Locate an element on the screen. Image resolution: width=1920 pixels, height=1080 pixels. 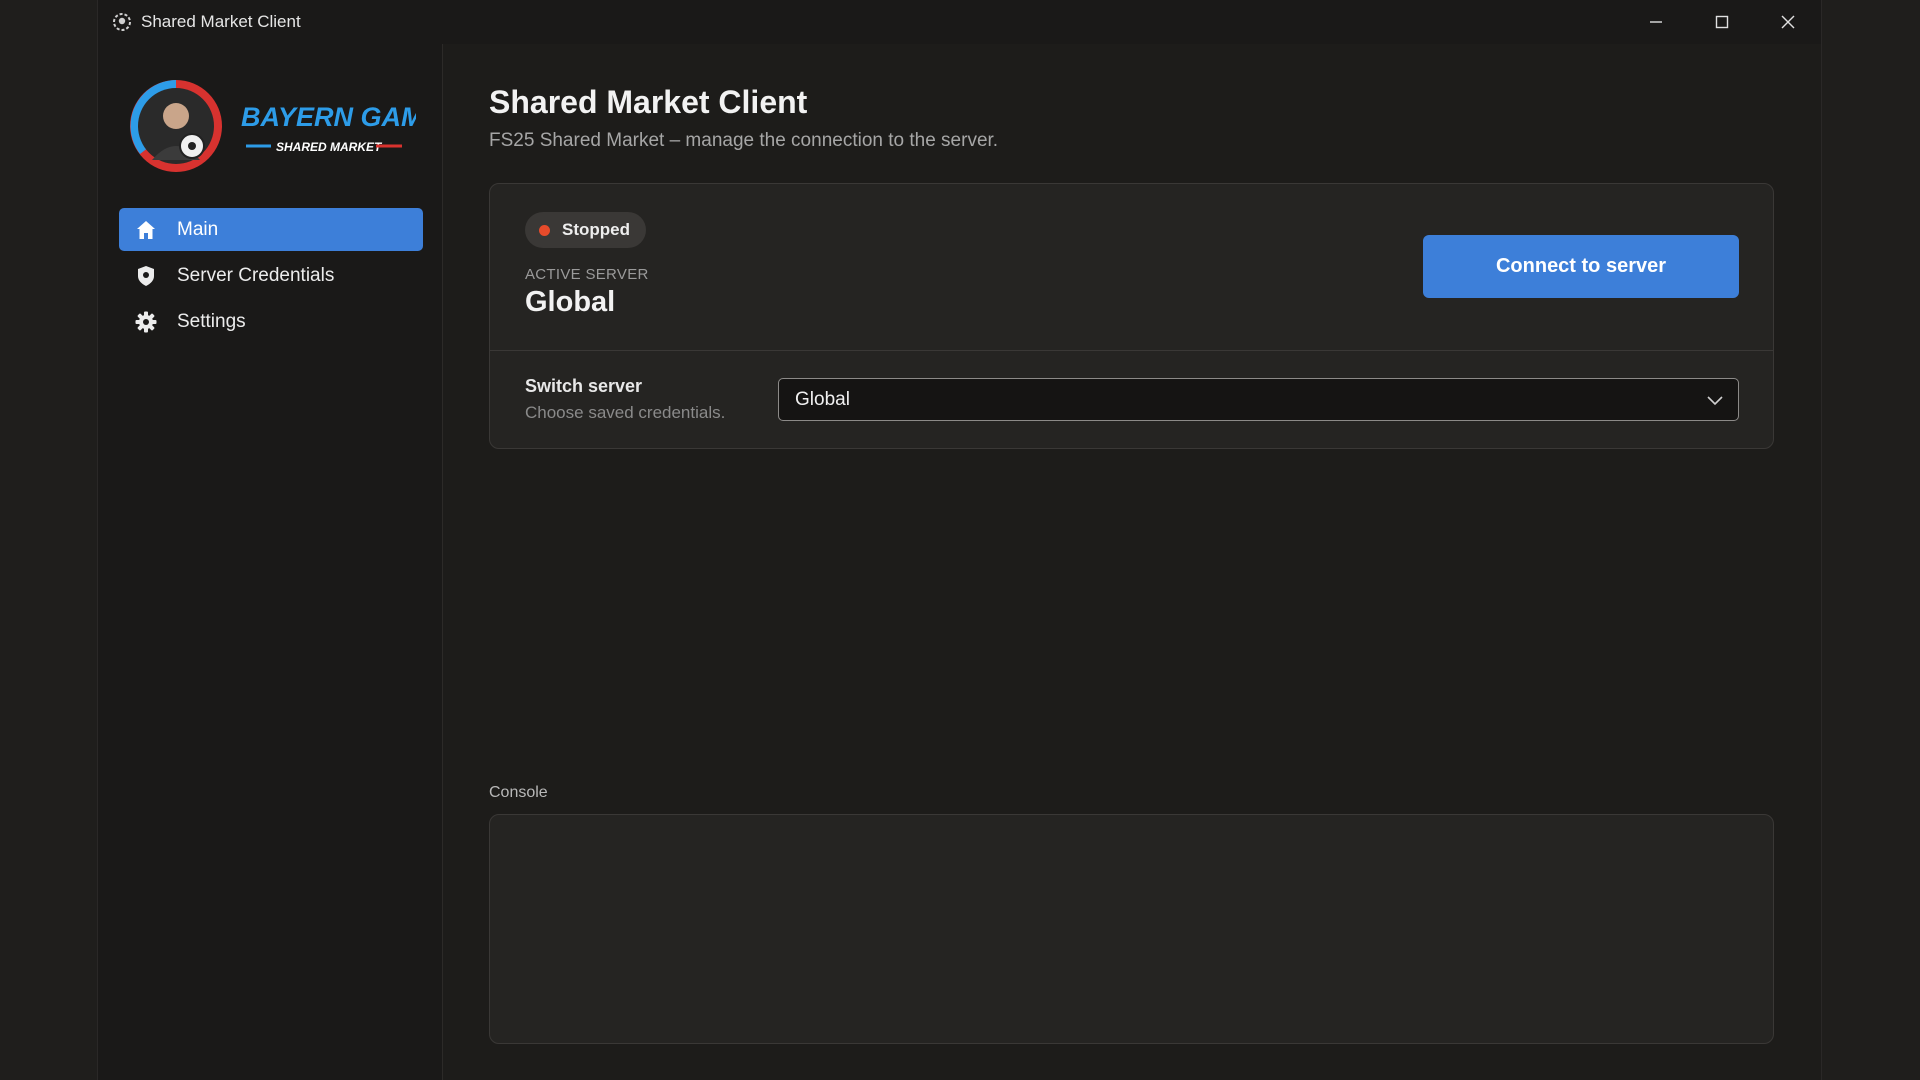
close-icon is located at coordinates (1788, 22).